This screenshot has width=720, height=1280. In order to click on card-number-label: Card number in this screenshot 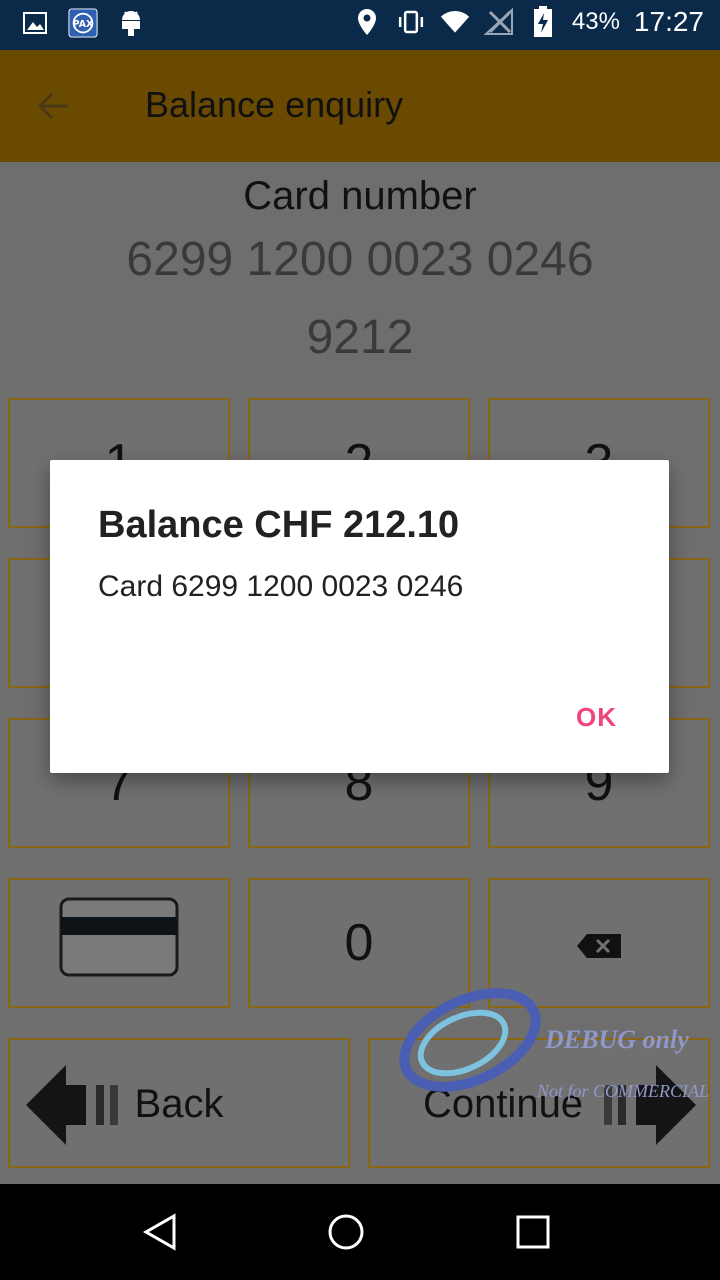, I will do `click(360, 196)`.